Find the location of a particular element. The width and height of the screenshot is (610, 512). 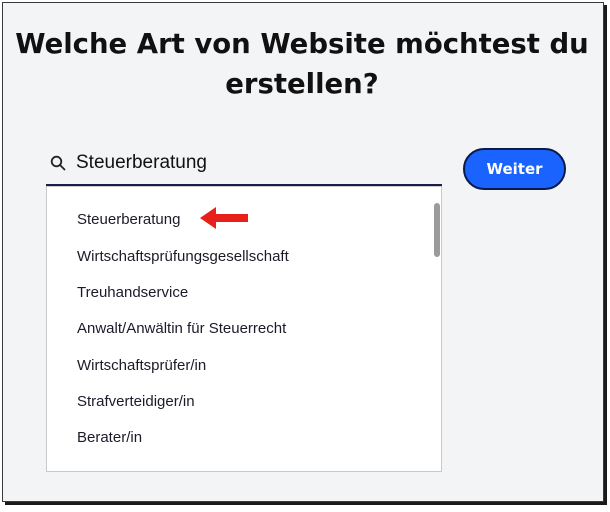

page-title-line-1: Welche Art von Website möchtest du is located at coordinates (302, 44).